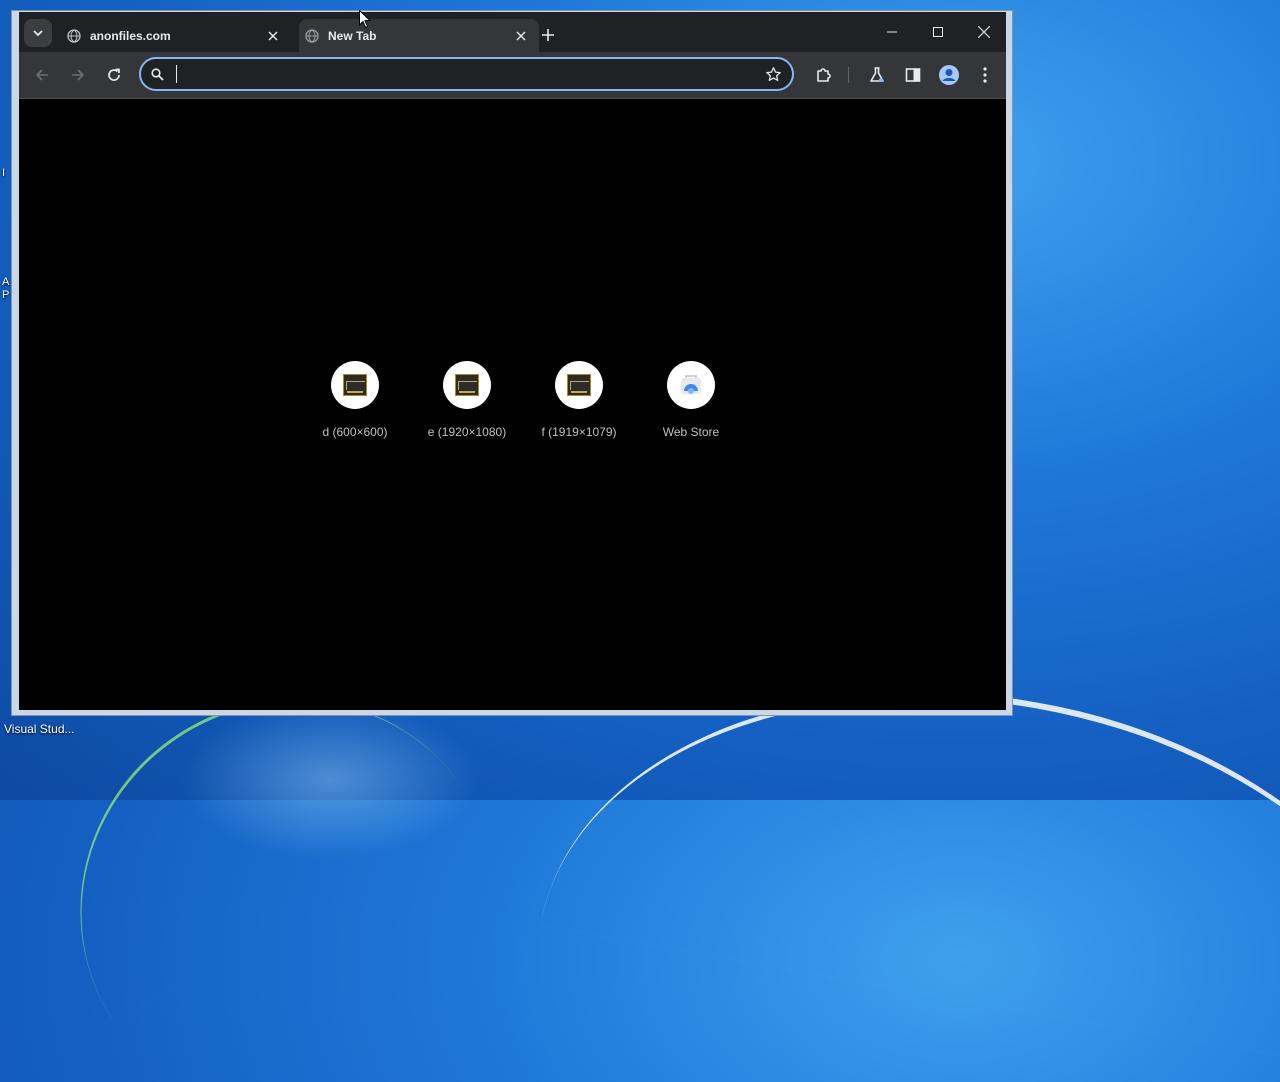  What do you see at coordinates (6, 282) in the screenshot?
I see `desktop-icon-label-fragment: A` at bounding box center [6, 282].